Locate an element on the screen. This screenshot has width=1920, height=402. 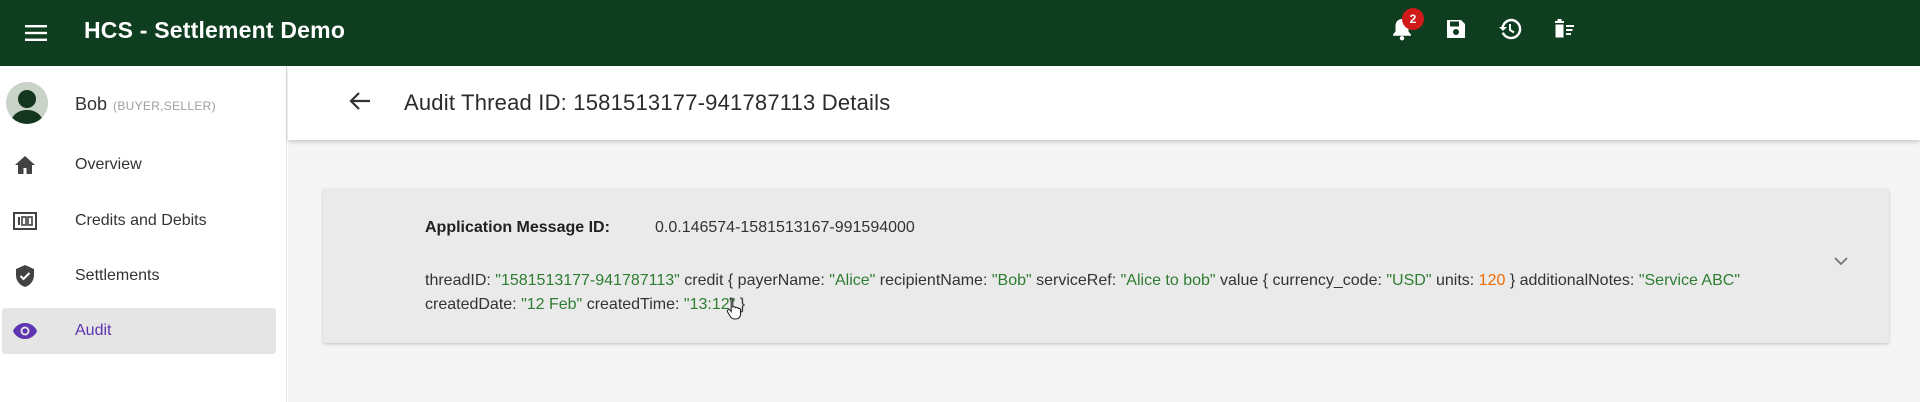
payload-key: createdDate: is located at coordinates (471, 304).